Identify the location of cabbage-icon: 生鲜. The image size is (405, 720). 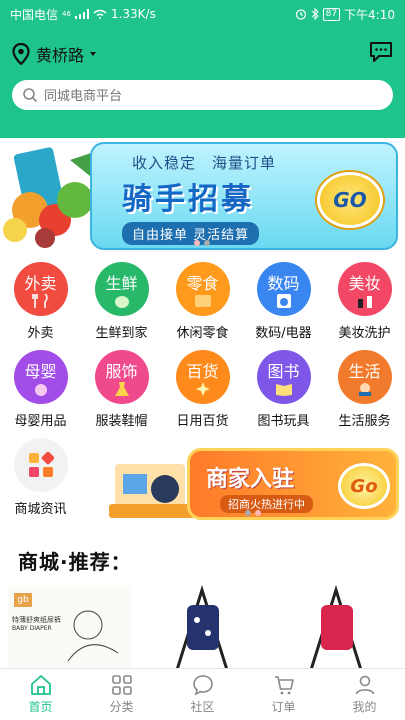
(121, 289).